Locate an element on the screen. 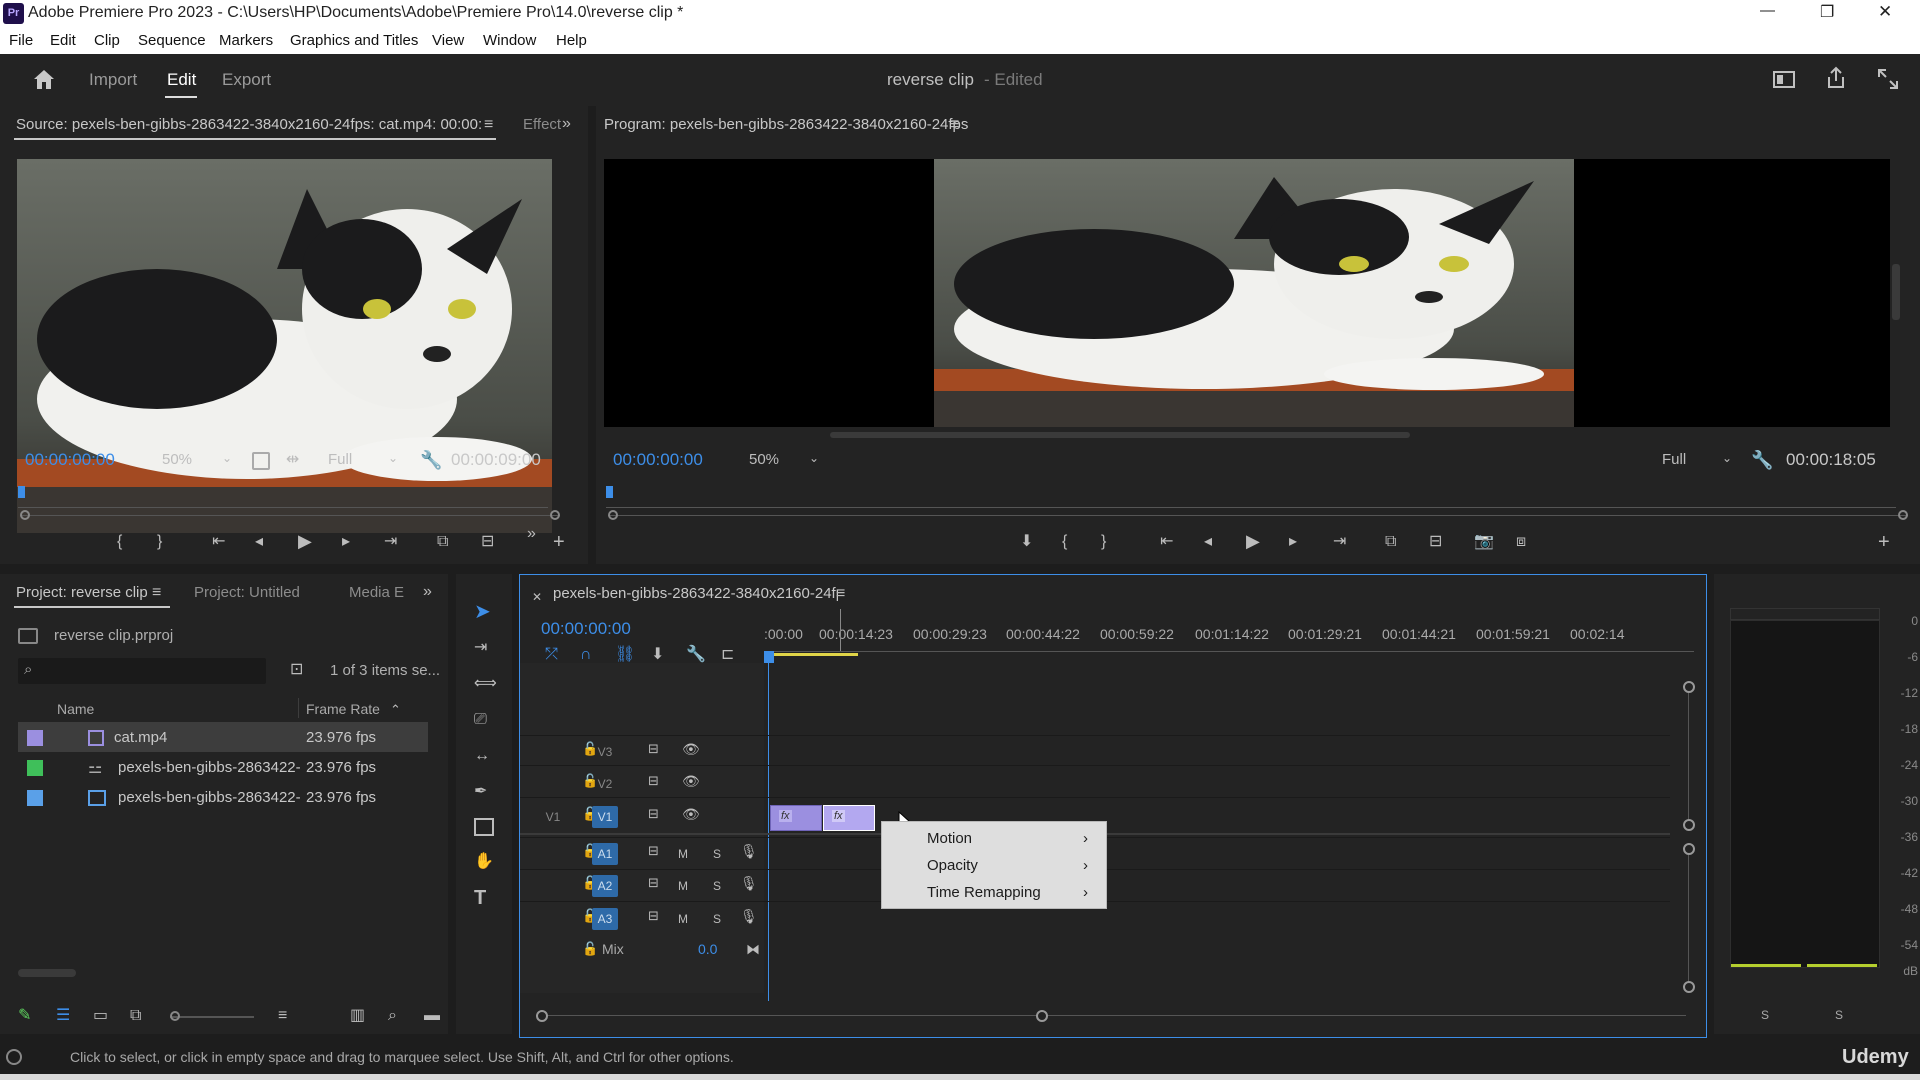 The height and width of the screenshot is (1080, 1920). timeline-settings-icon: 🔧 is located at coordinates (696, 655).